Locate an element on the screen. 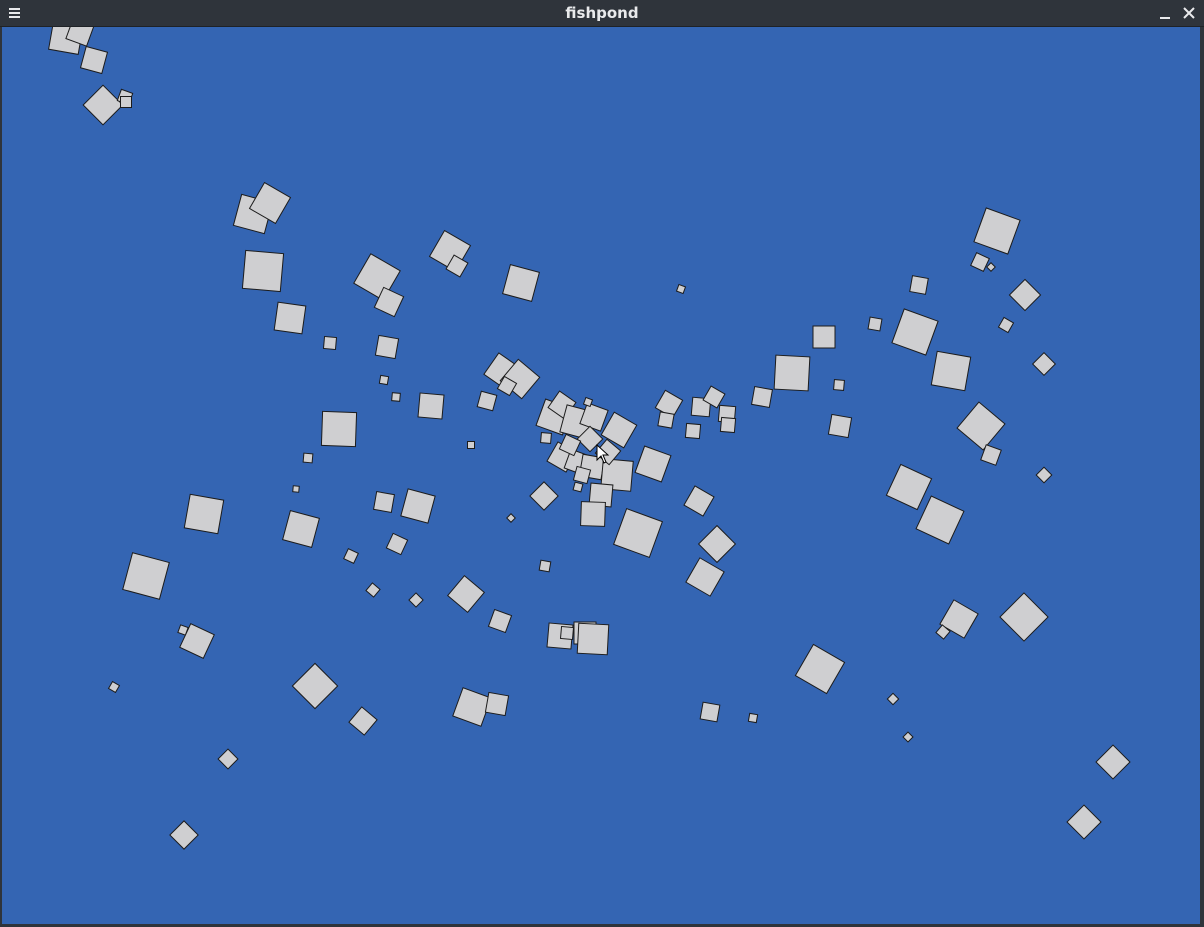 The height and width of the screenshot is (927, 1204). title-bar: fishpond is located at coordinates (602, 13).